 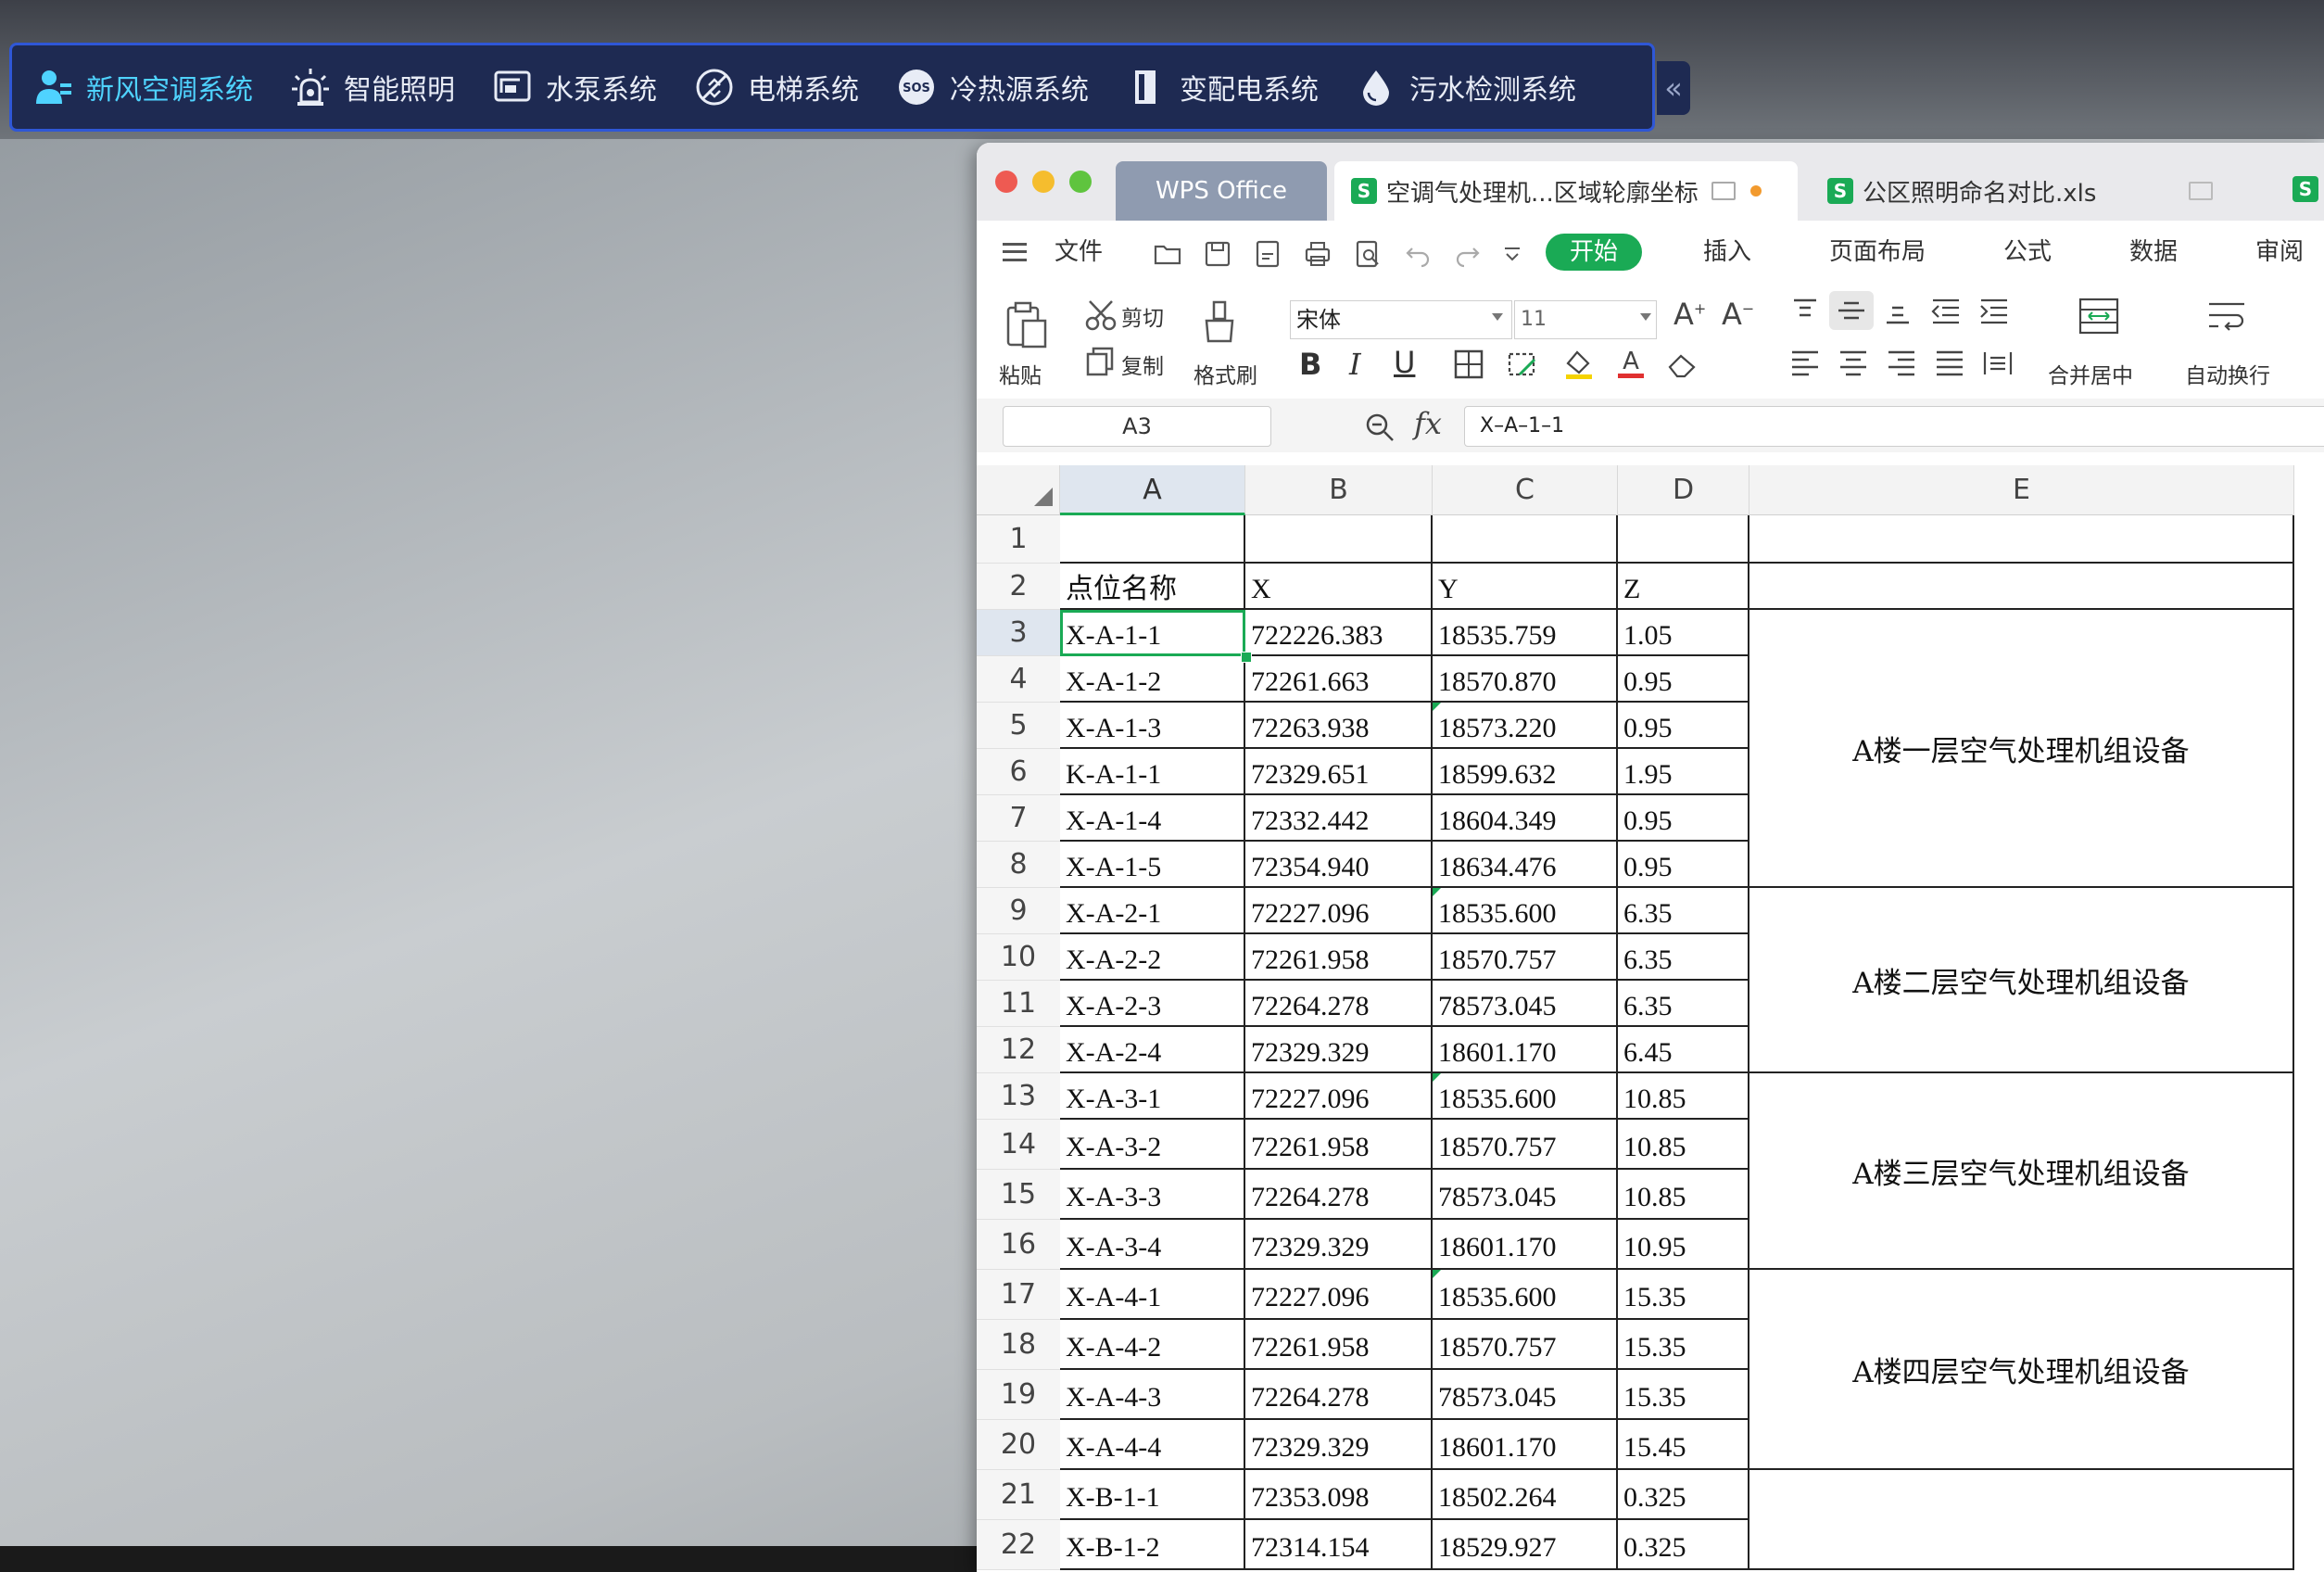 I want to click on cell-b2: X, so click(x=1339, y=587).